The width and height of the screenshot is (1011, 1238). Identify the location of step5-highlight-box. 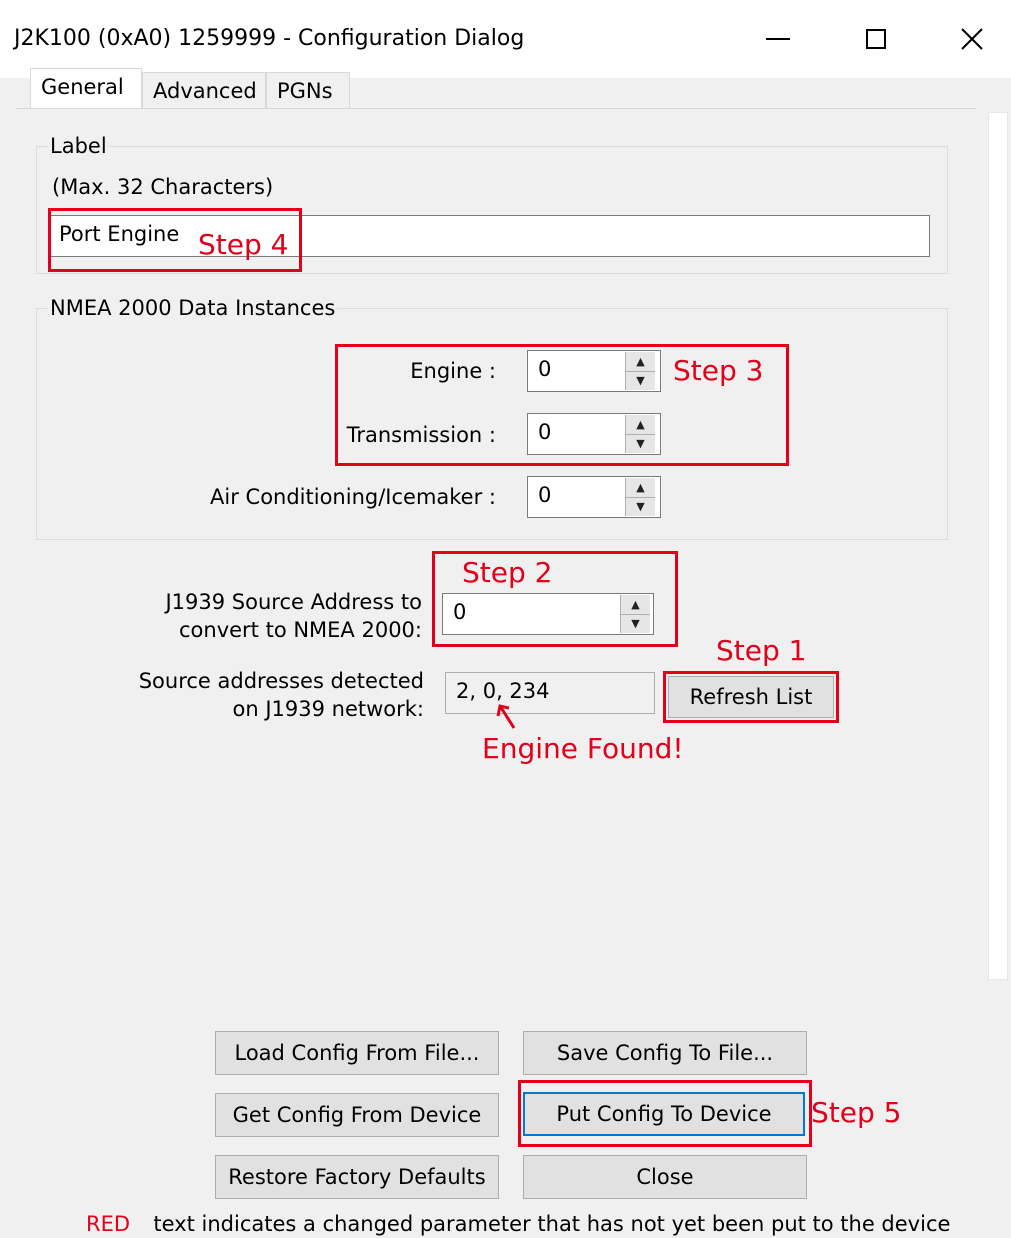
(665, 1113).